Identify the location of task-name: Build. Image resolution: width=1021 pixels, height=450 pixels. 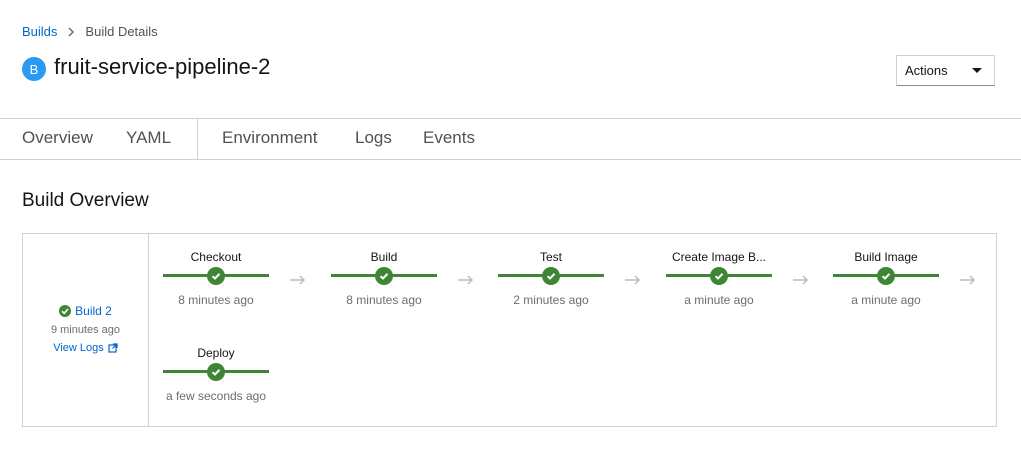
(384, 257).